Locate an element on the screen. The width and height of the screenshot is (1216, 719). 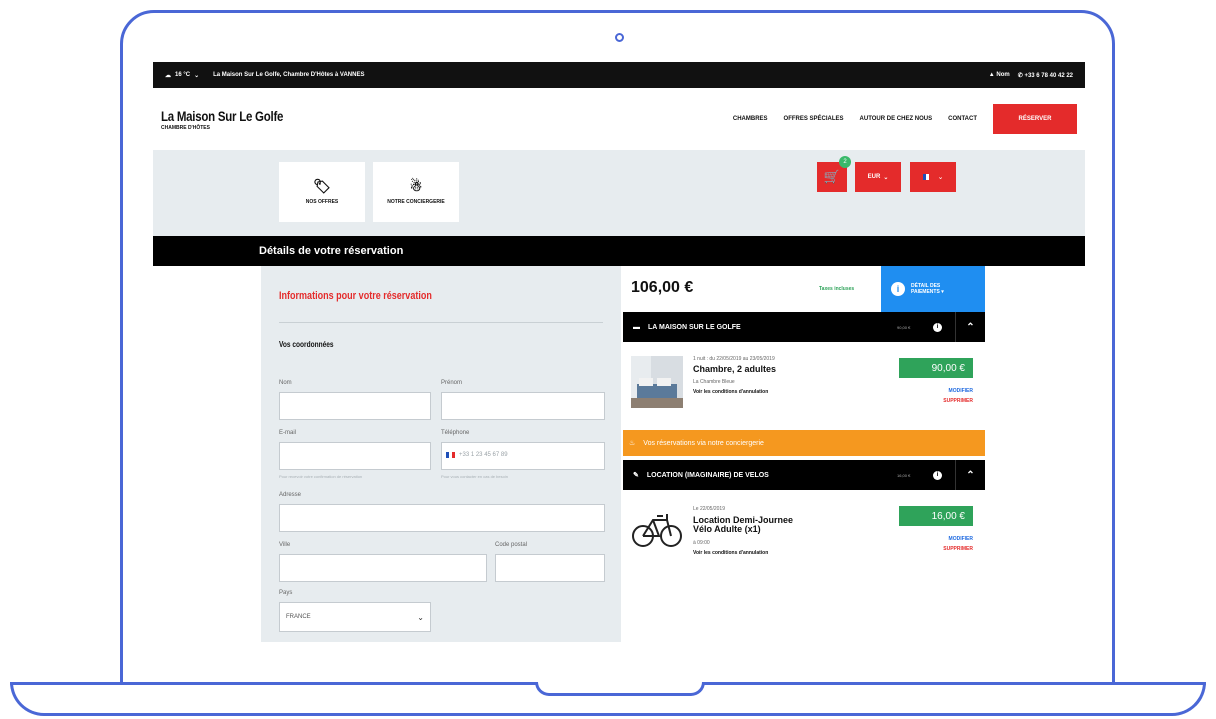
brand-name: La Maison Sur Le Golfe is located at coordinates (222, 115).